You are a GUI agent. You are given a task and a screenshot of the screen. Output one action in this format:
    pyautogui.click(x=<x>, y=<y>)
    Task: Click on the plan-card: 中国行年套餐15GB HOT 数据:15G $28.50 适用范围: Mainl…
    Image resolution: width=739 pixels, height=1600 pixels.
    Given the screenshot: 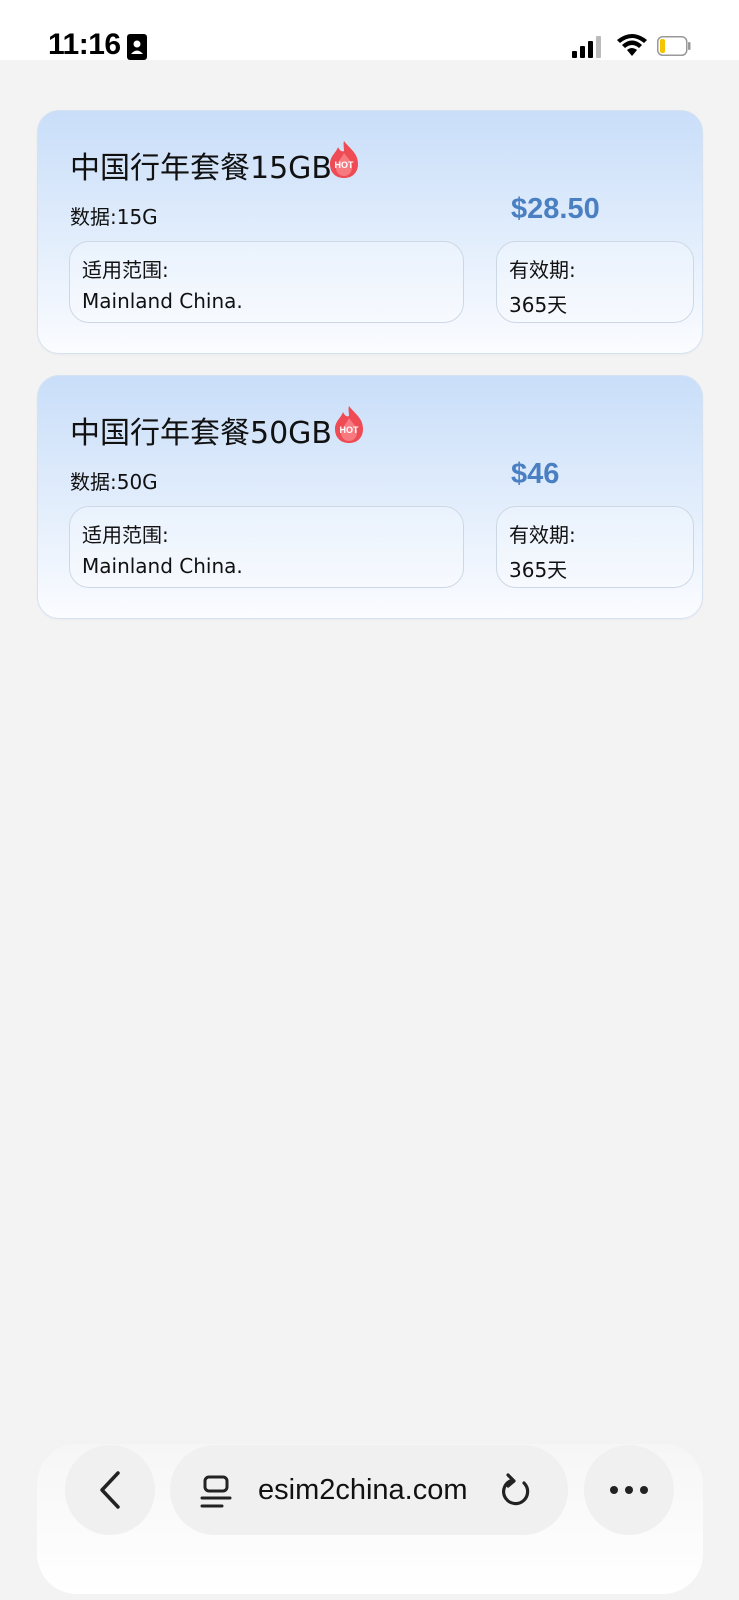 What is the action you would take?
    pyautogui.click(x=370, y=232)
    